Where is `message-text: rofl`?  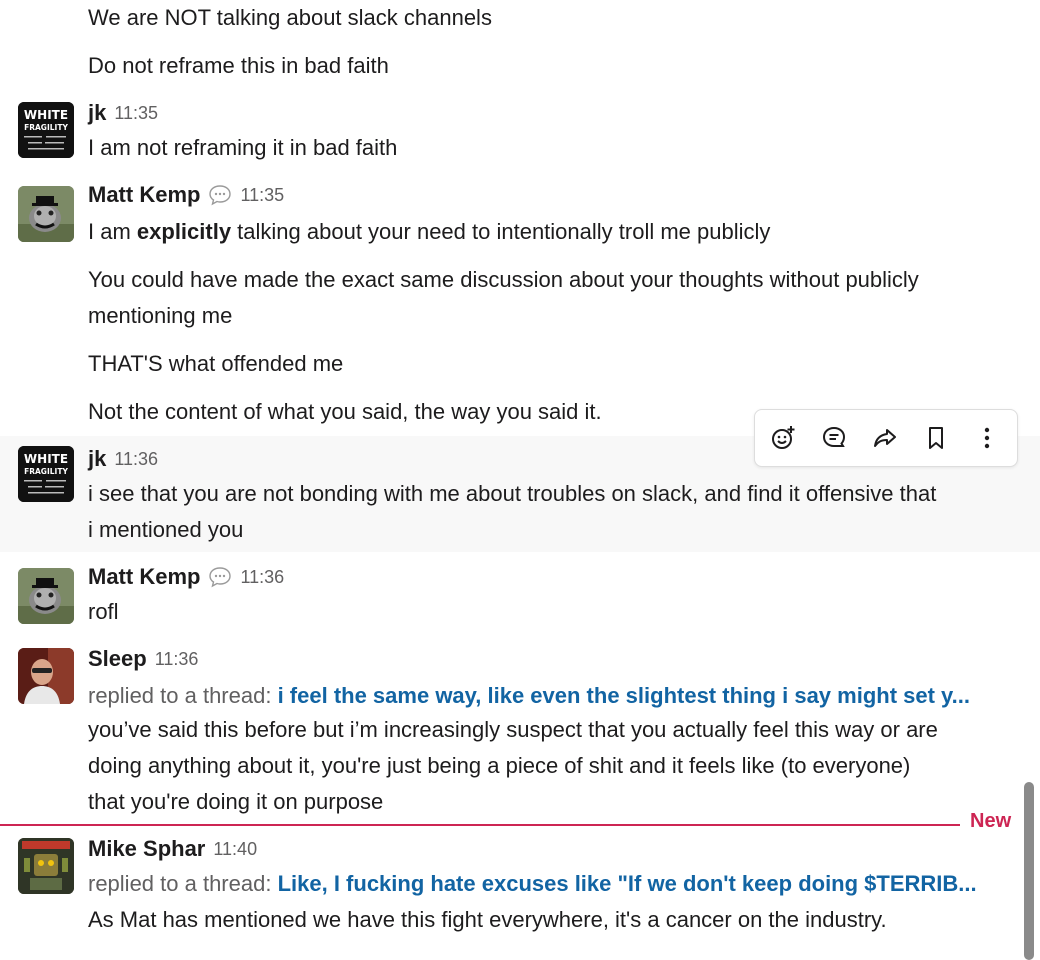 message-text: rofl is located at coordinates (103, 611).